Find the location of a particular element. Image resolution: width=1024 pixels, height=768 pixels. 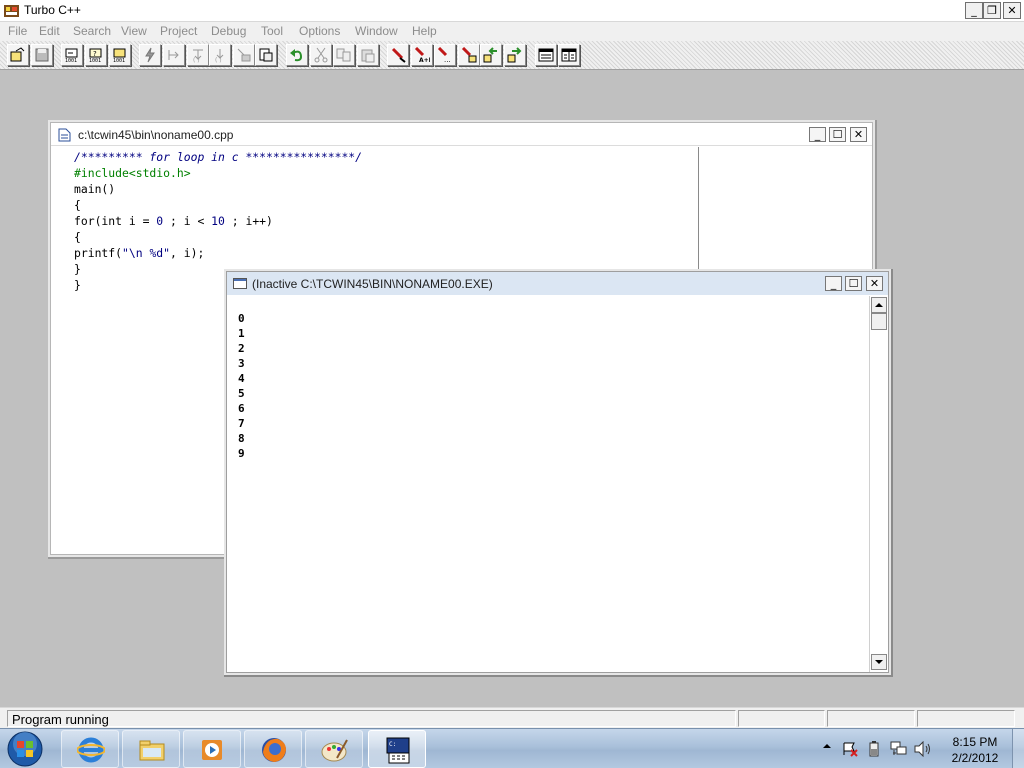

cut-button is located at coordinates (321, 55).